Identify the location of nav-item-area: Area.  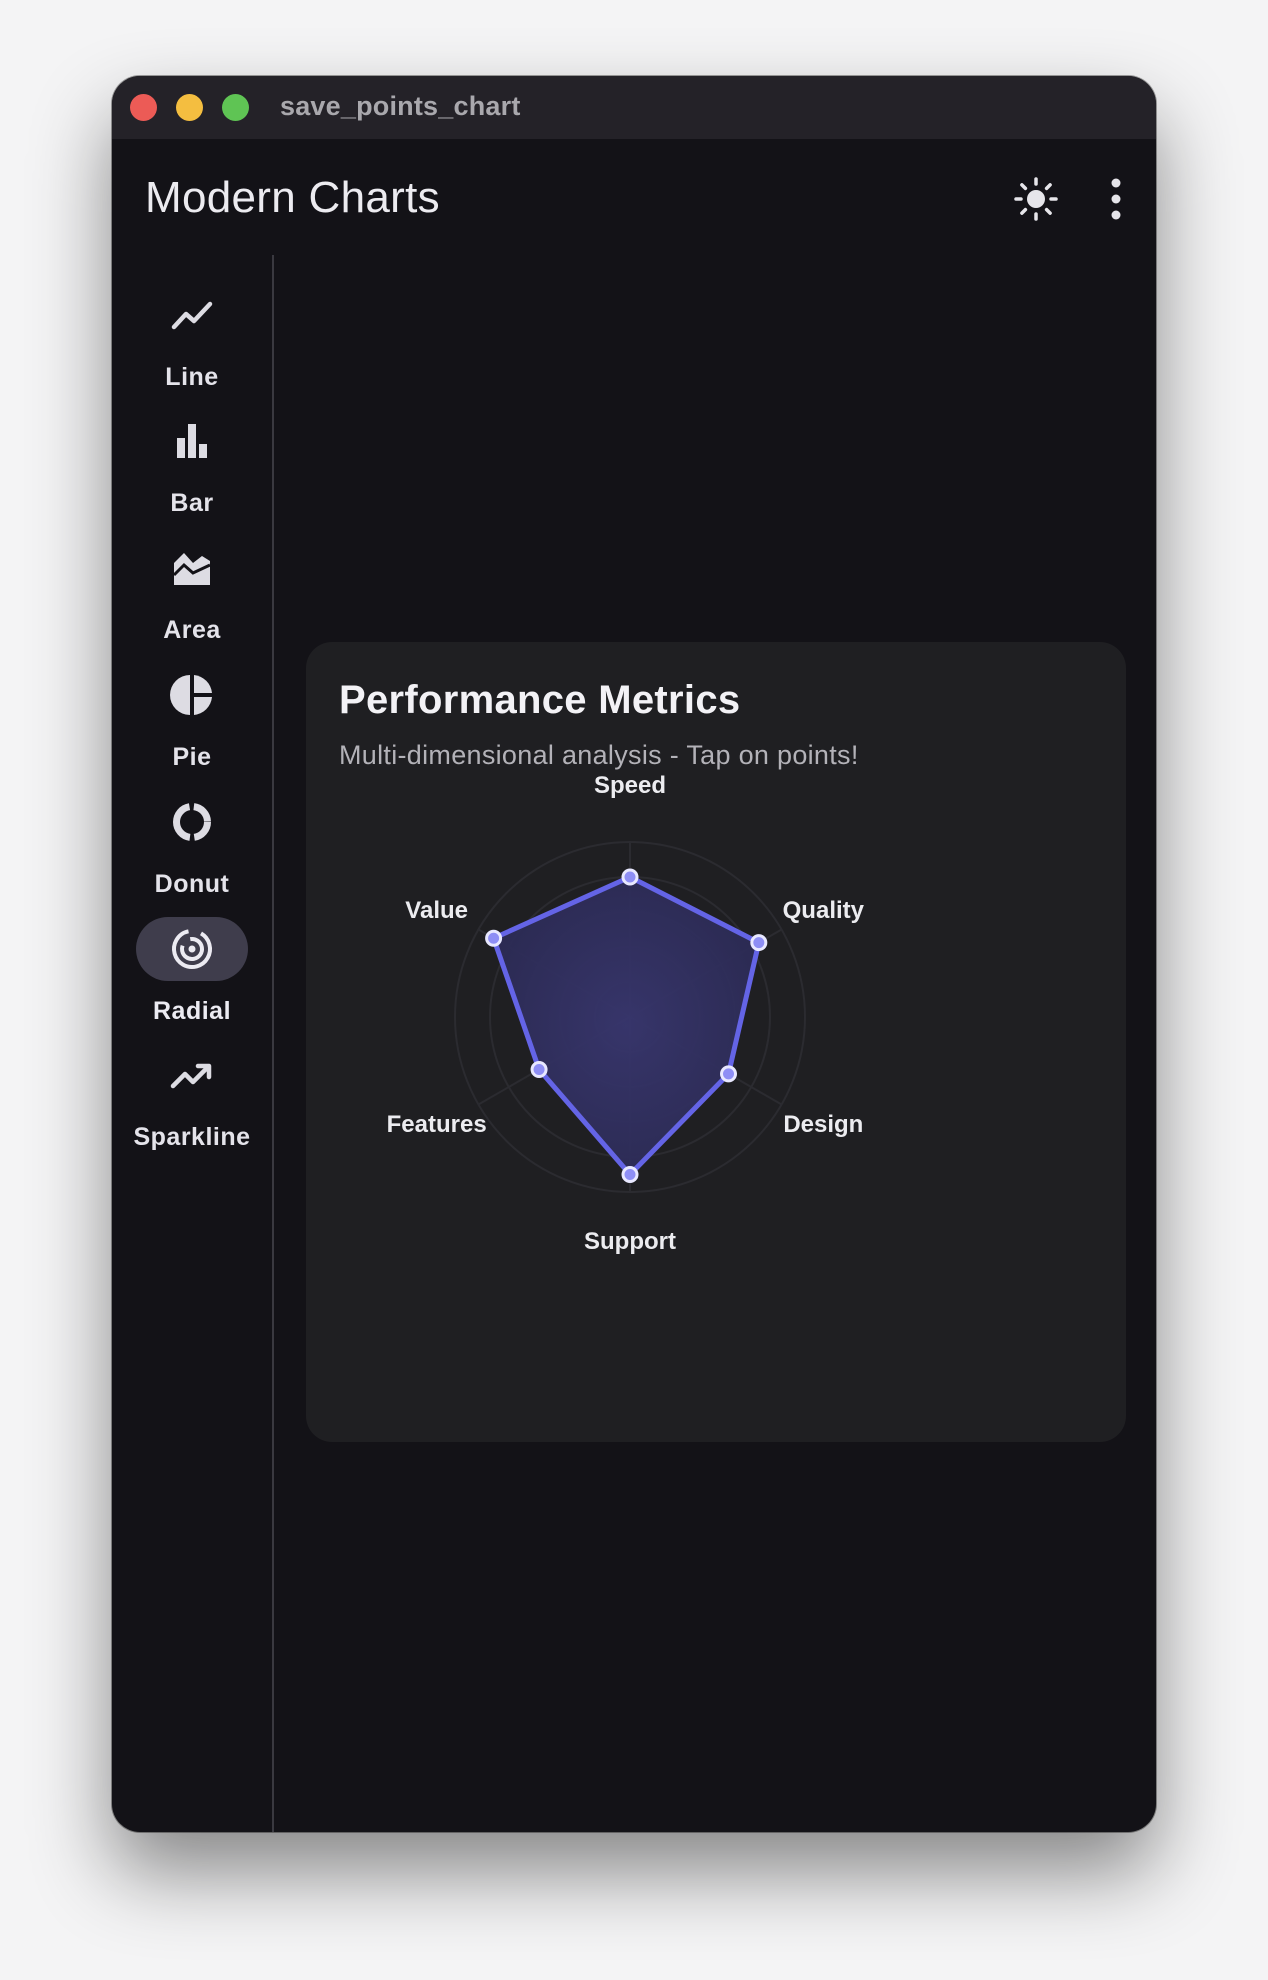
(192, 590).